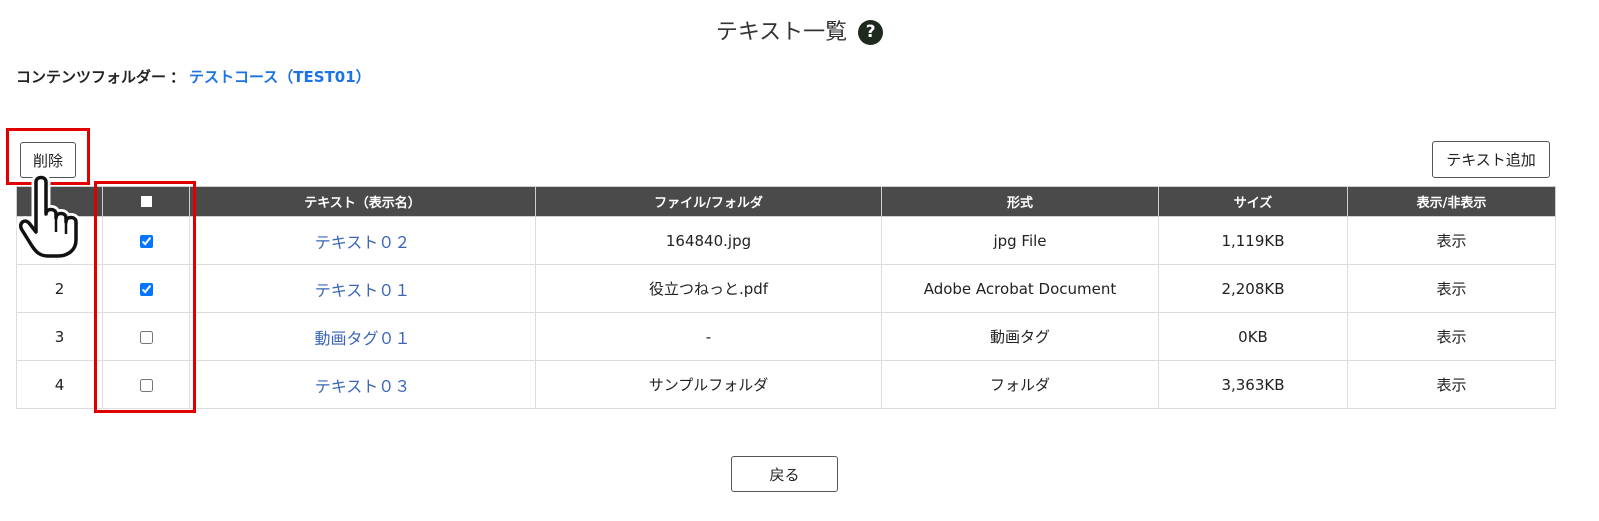 This screenshot has height=521, width=1599. What do you see at coordinates (708, 336) in the screenshot?
I see `file-cell: -` at bounding box center [708, 336].